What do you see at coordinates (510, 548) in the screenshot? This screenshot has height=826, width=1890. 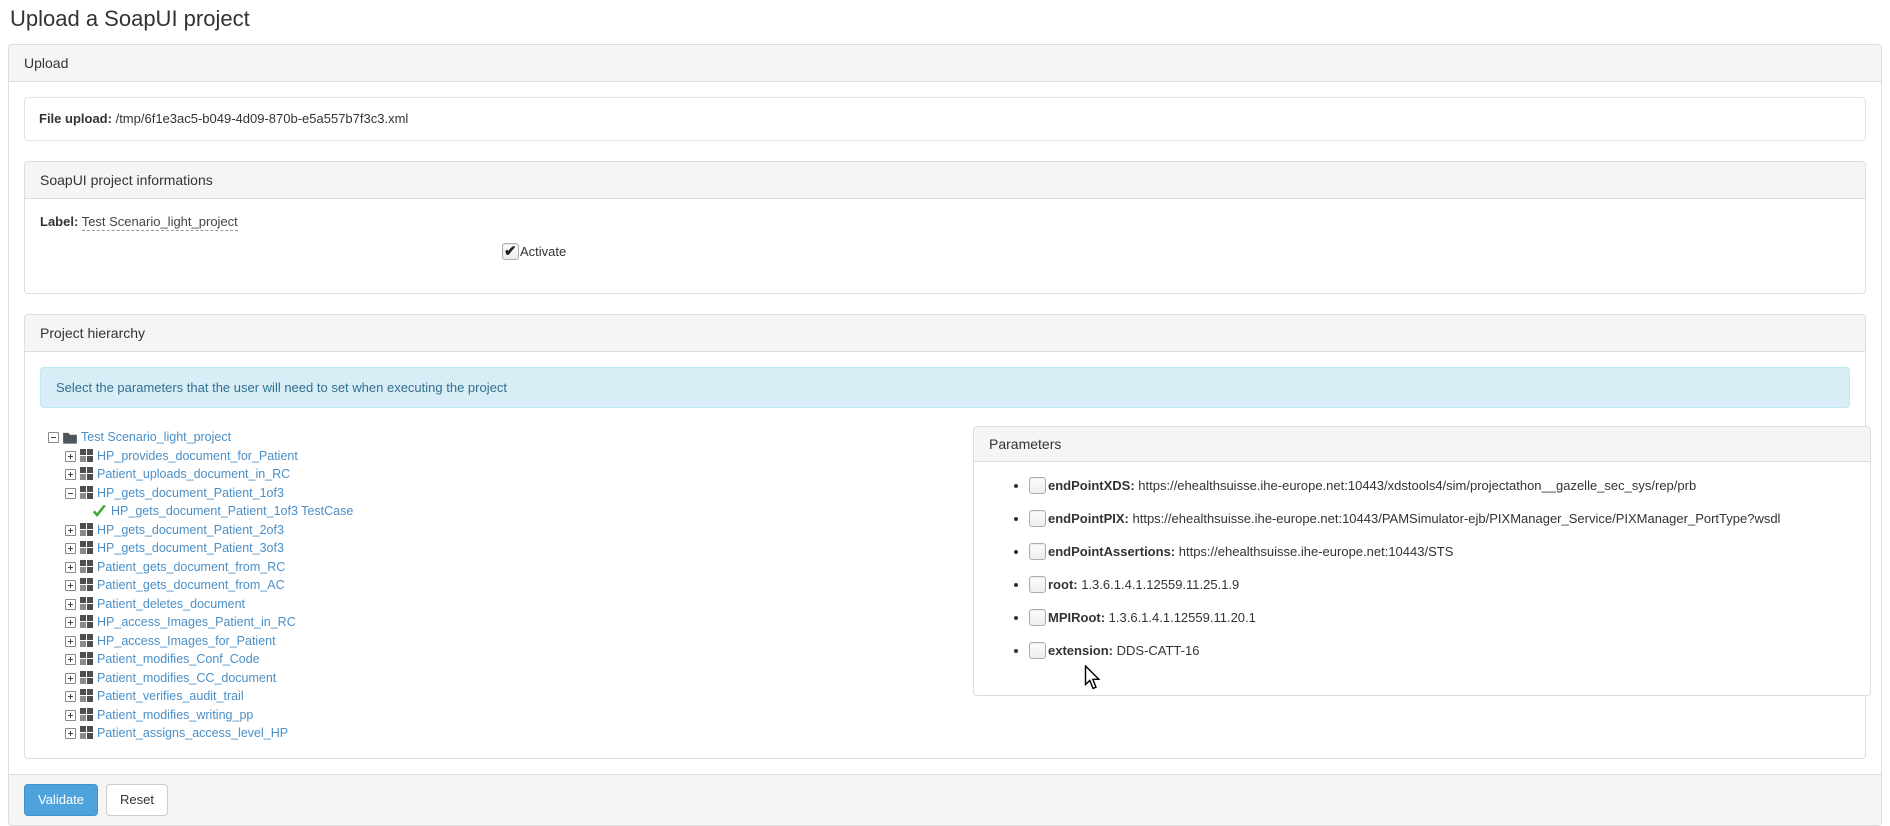 I see `tree-item: HP_gets_document_Patient_3of3` at bounding box center [510, 548].